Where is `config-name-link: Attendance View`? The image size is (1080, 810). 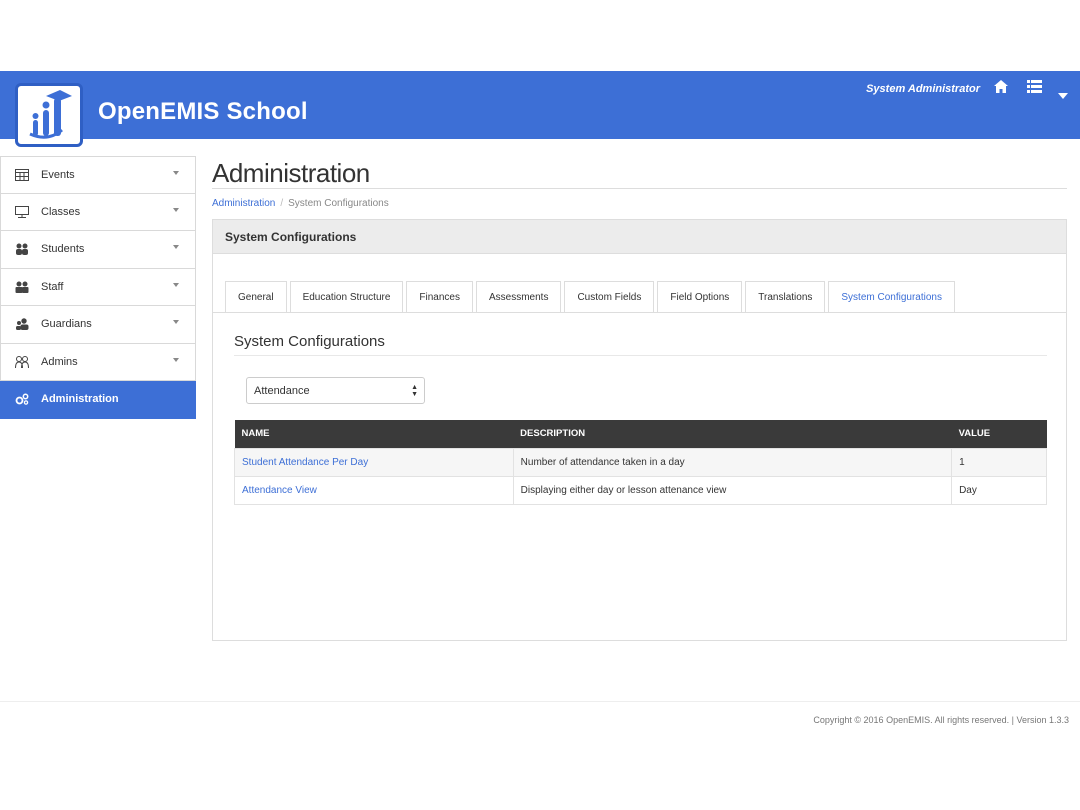
config-name-link: Attendance View is located at coordinates (279, 490).